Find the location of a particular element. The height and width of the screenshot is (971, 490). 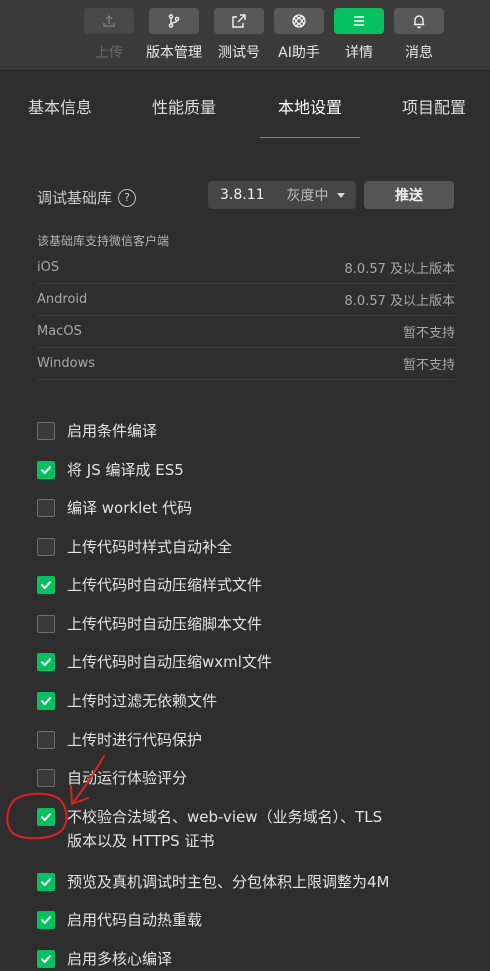

option-label: 上传代码时自动压缩脚本文件 is located at coordinates (164, 624).